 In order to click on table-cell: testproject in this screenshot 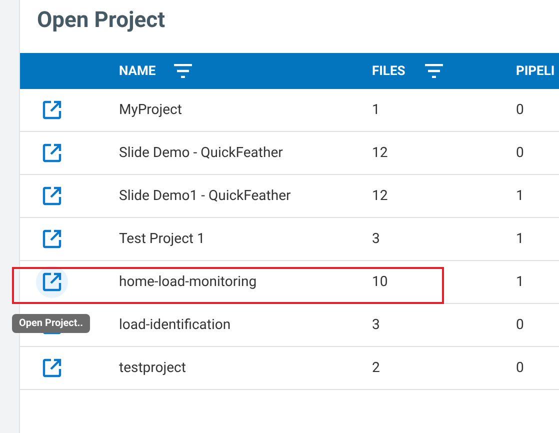, I will do `click(152, 368)`.